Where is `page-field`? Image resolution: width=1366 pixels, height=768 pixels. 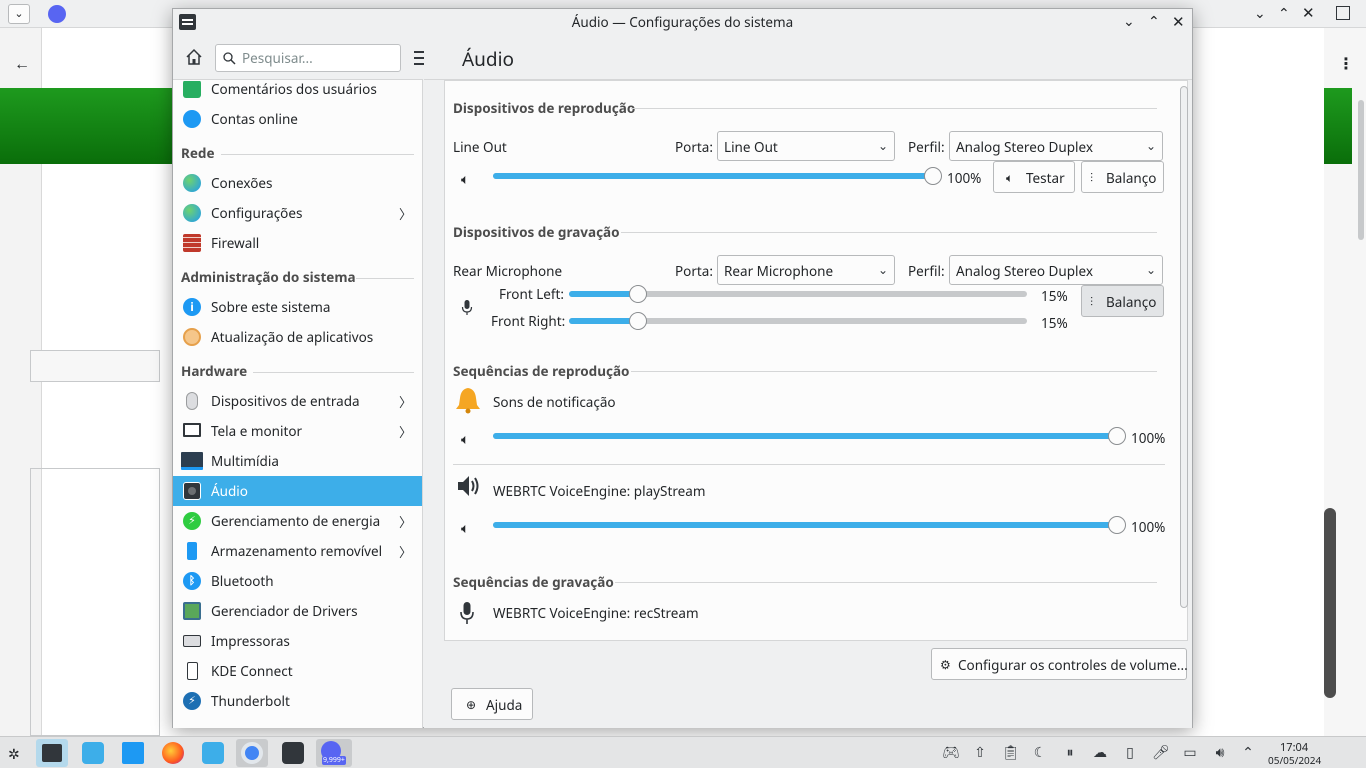 page-field is located at coordinates (95, 602).